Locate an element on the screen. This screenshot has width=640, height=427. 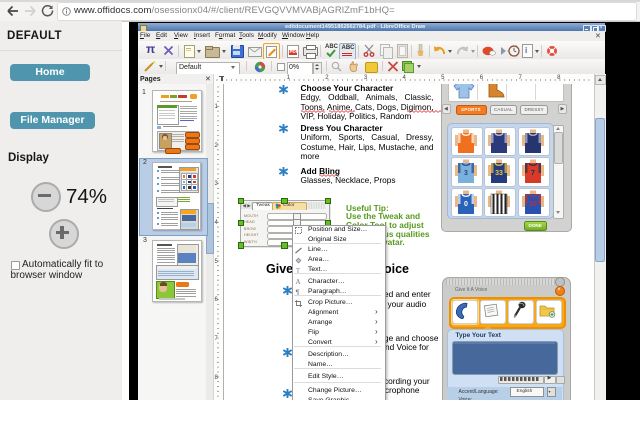
svg-text: A is located at coordinates (298, 281).